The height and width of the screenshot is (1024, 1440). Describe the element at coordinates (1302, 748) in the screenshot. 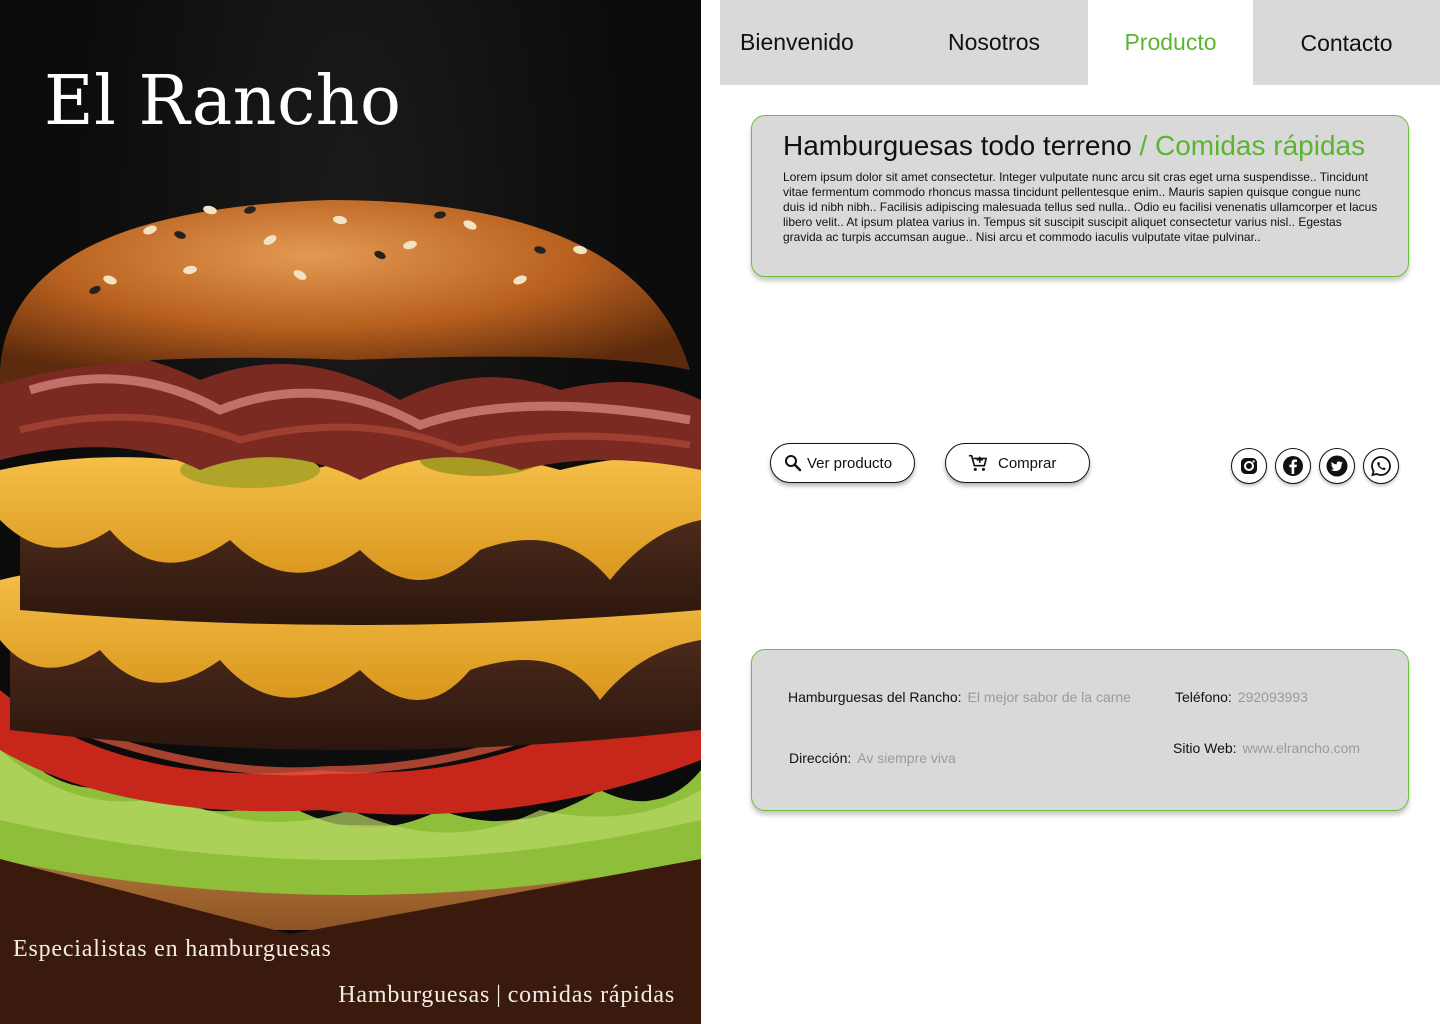

I see `website-link: www.elrancho.com` at that location.